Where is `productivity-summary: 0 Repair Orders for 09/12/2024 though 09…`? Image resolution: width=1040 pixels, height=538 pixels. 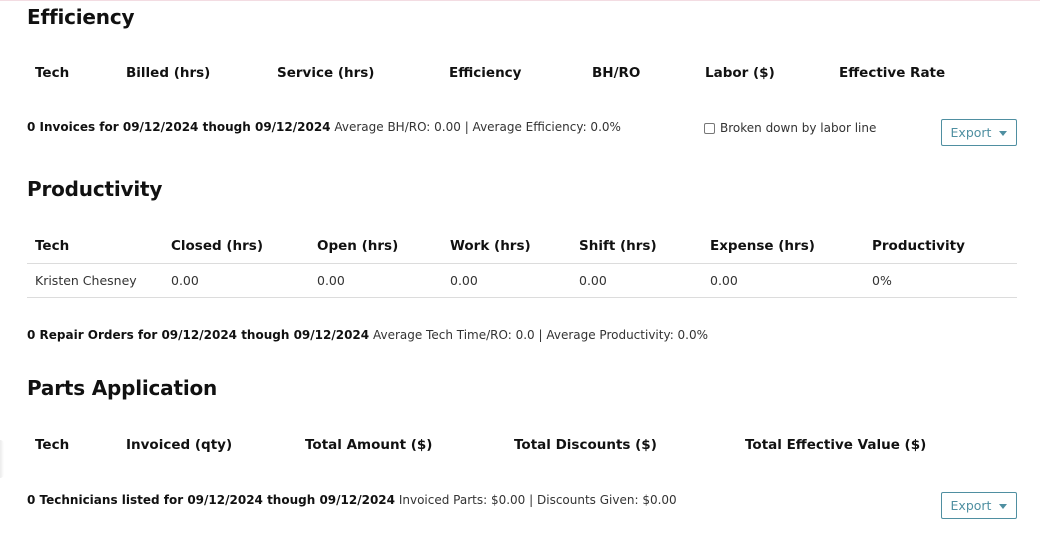 productivity-summary: 0 Repair Orders for 09/12/2024 though 09… is located at coordinates (367, 335).